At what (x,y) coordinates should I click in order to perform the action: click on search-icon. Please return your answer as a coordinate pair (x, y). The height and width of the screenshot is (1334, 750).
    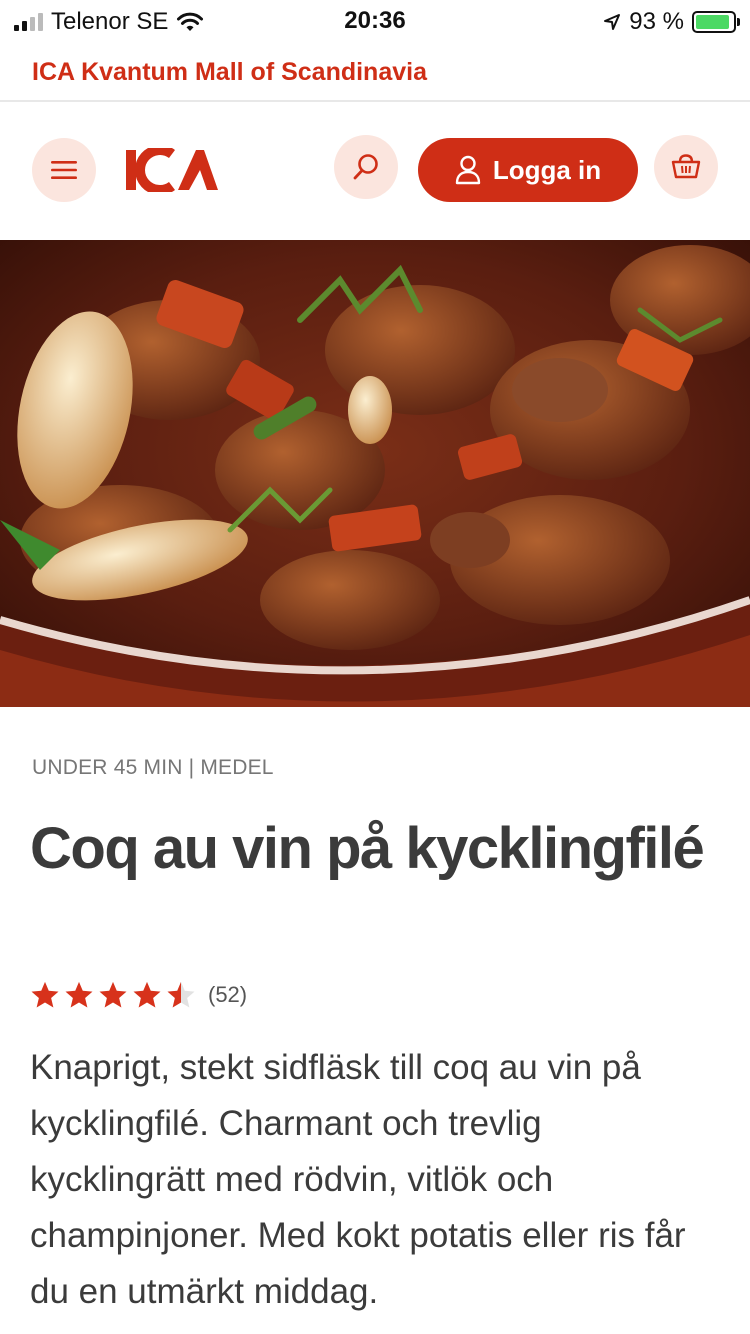
    Looking at the image, I should click on (365, 167).